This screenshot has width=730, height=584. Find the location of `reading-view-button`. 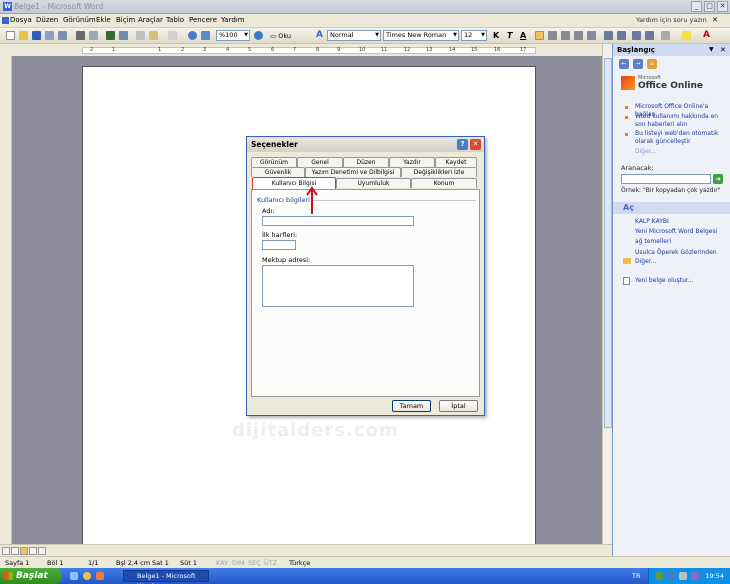

reading-view-button is located at coordinates (42, 551).